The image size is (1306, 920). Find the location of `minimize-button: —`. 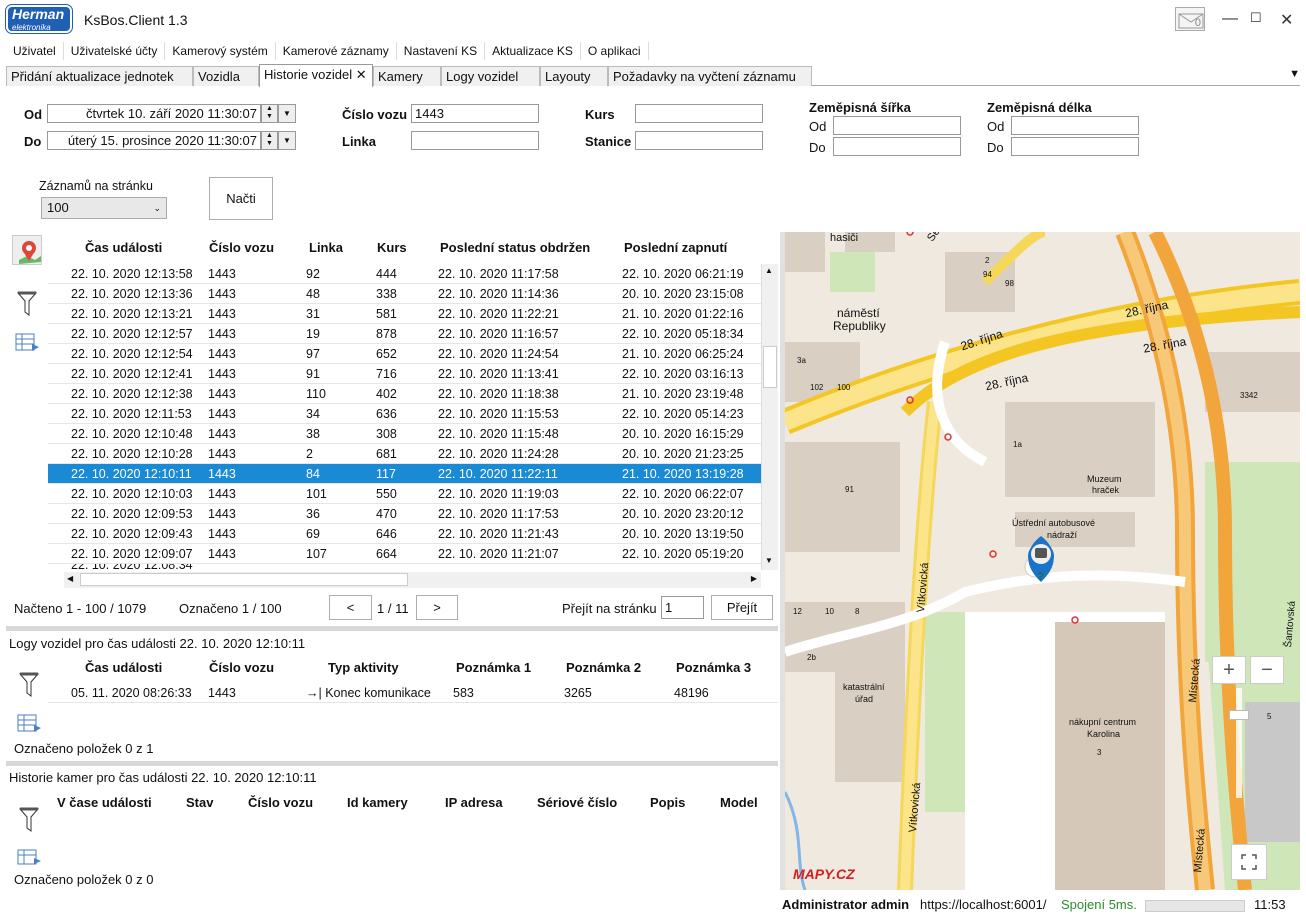

minimize-button: — is located at coordinates (1230, 19).